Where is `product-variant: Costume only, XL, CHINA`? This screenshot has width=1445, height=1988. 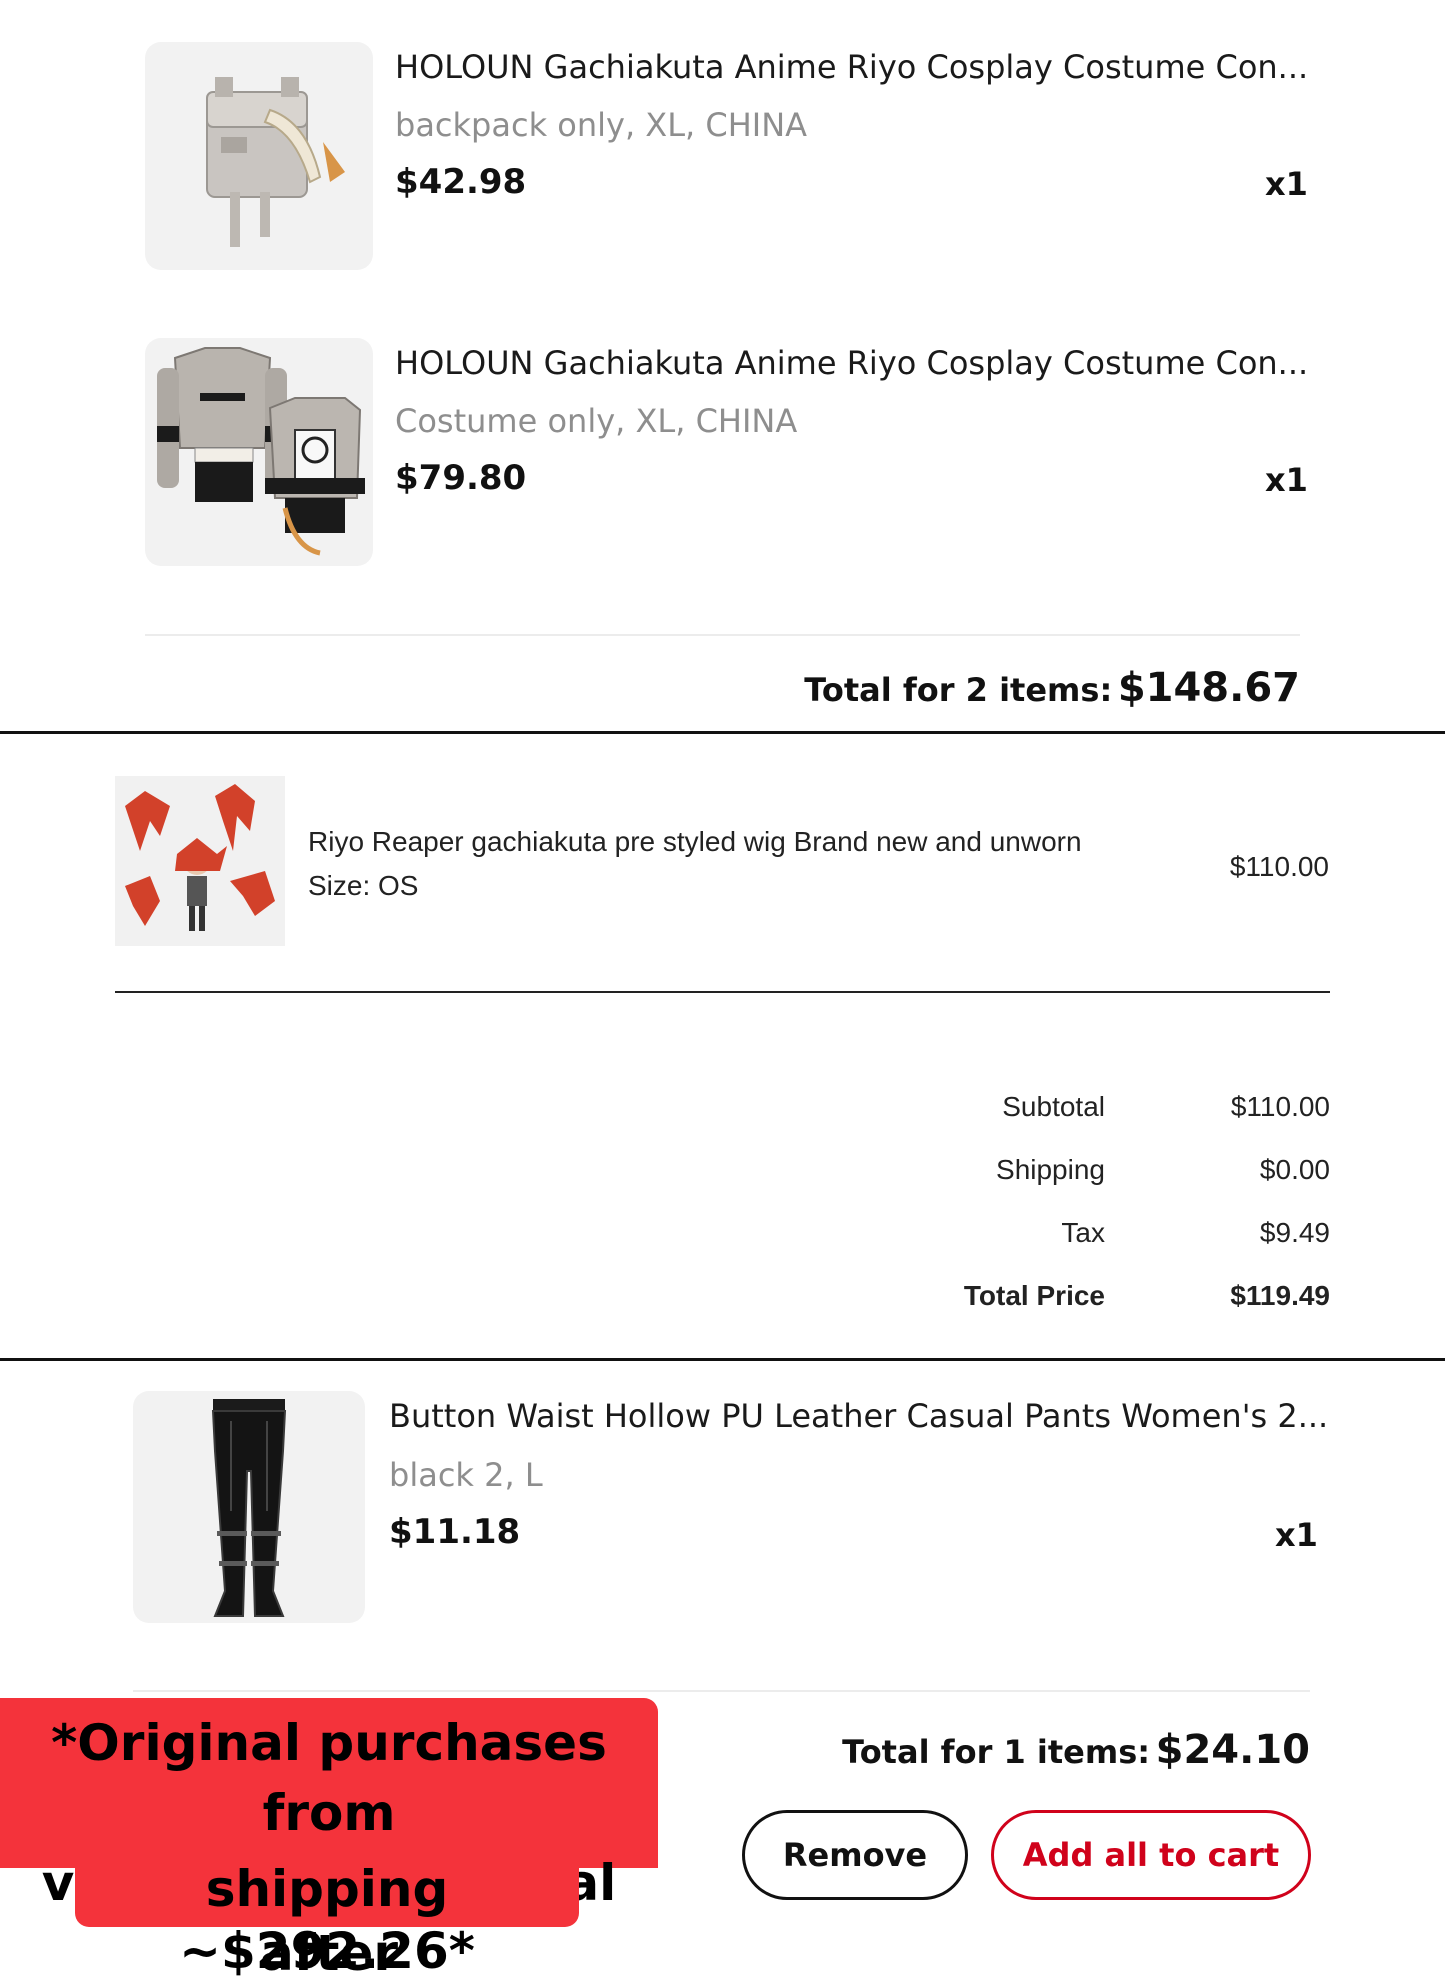
product-variant: Costume only, XL, CHINA is located at coordinates (596, 421).